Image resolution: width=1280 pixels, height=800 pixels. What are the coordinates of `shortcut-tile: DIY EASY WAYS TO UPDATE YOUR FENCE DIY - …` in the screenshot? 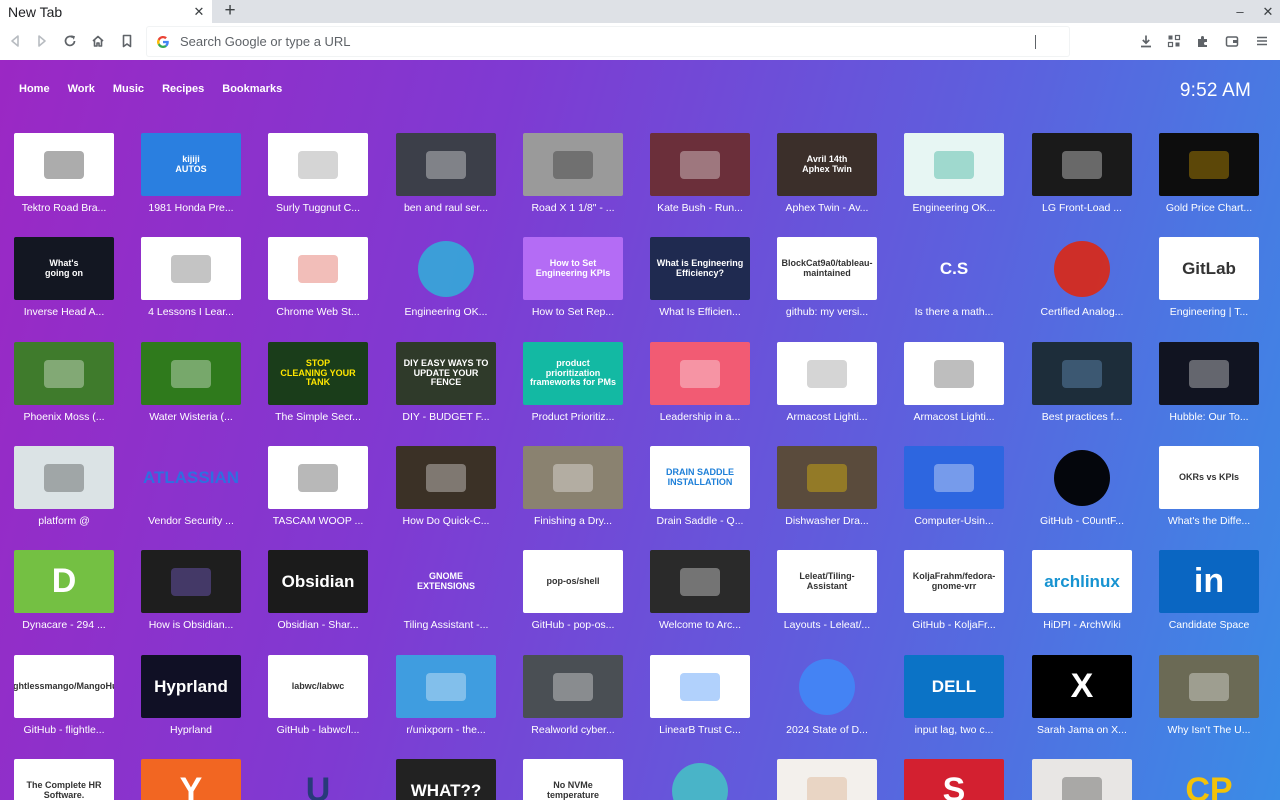 It's located at (446, 382).